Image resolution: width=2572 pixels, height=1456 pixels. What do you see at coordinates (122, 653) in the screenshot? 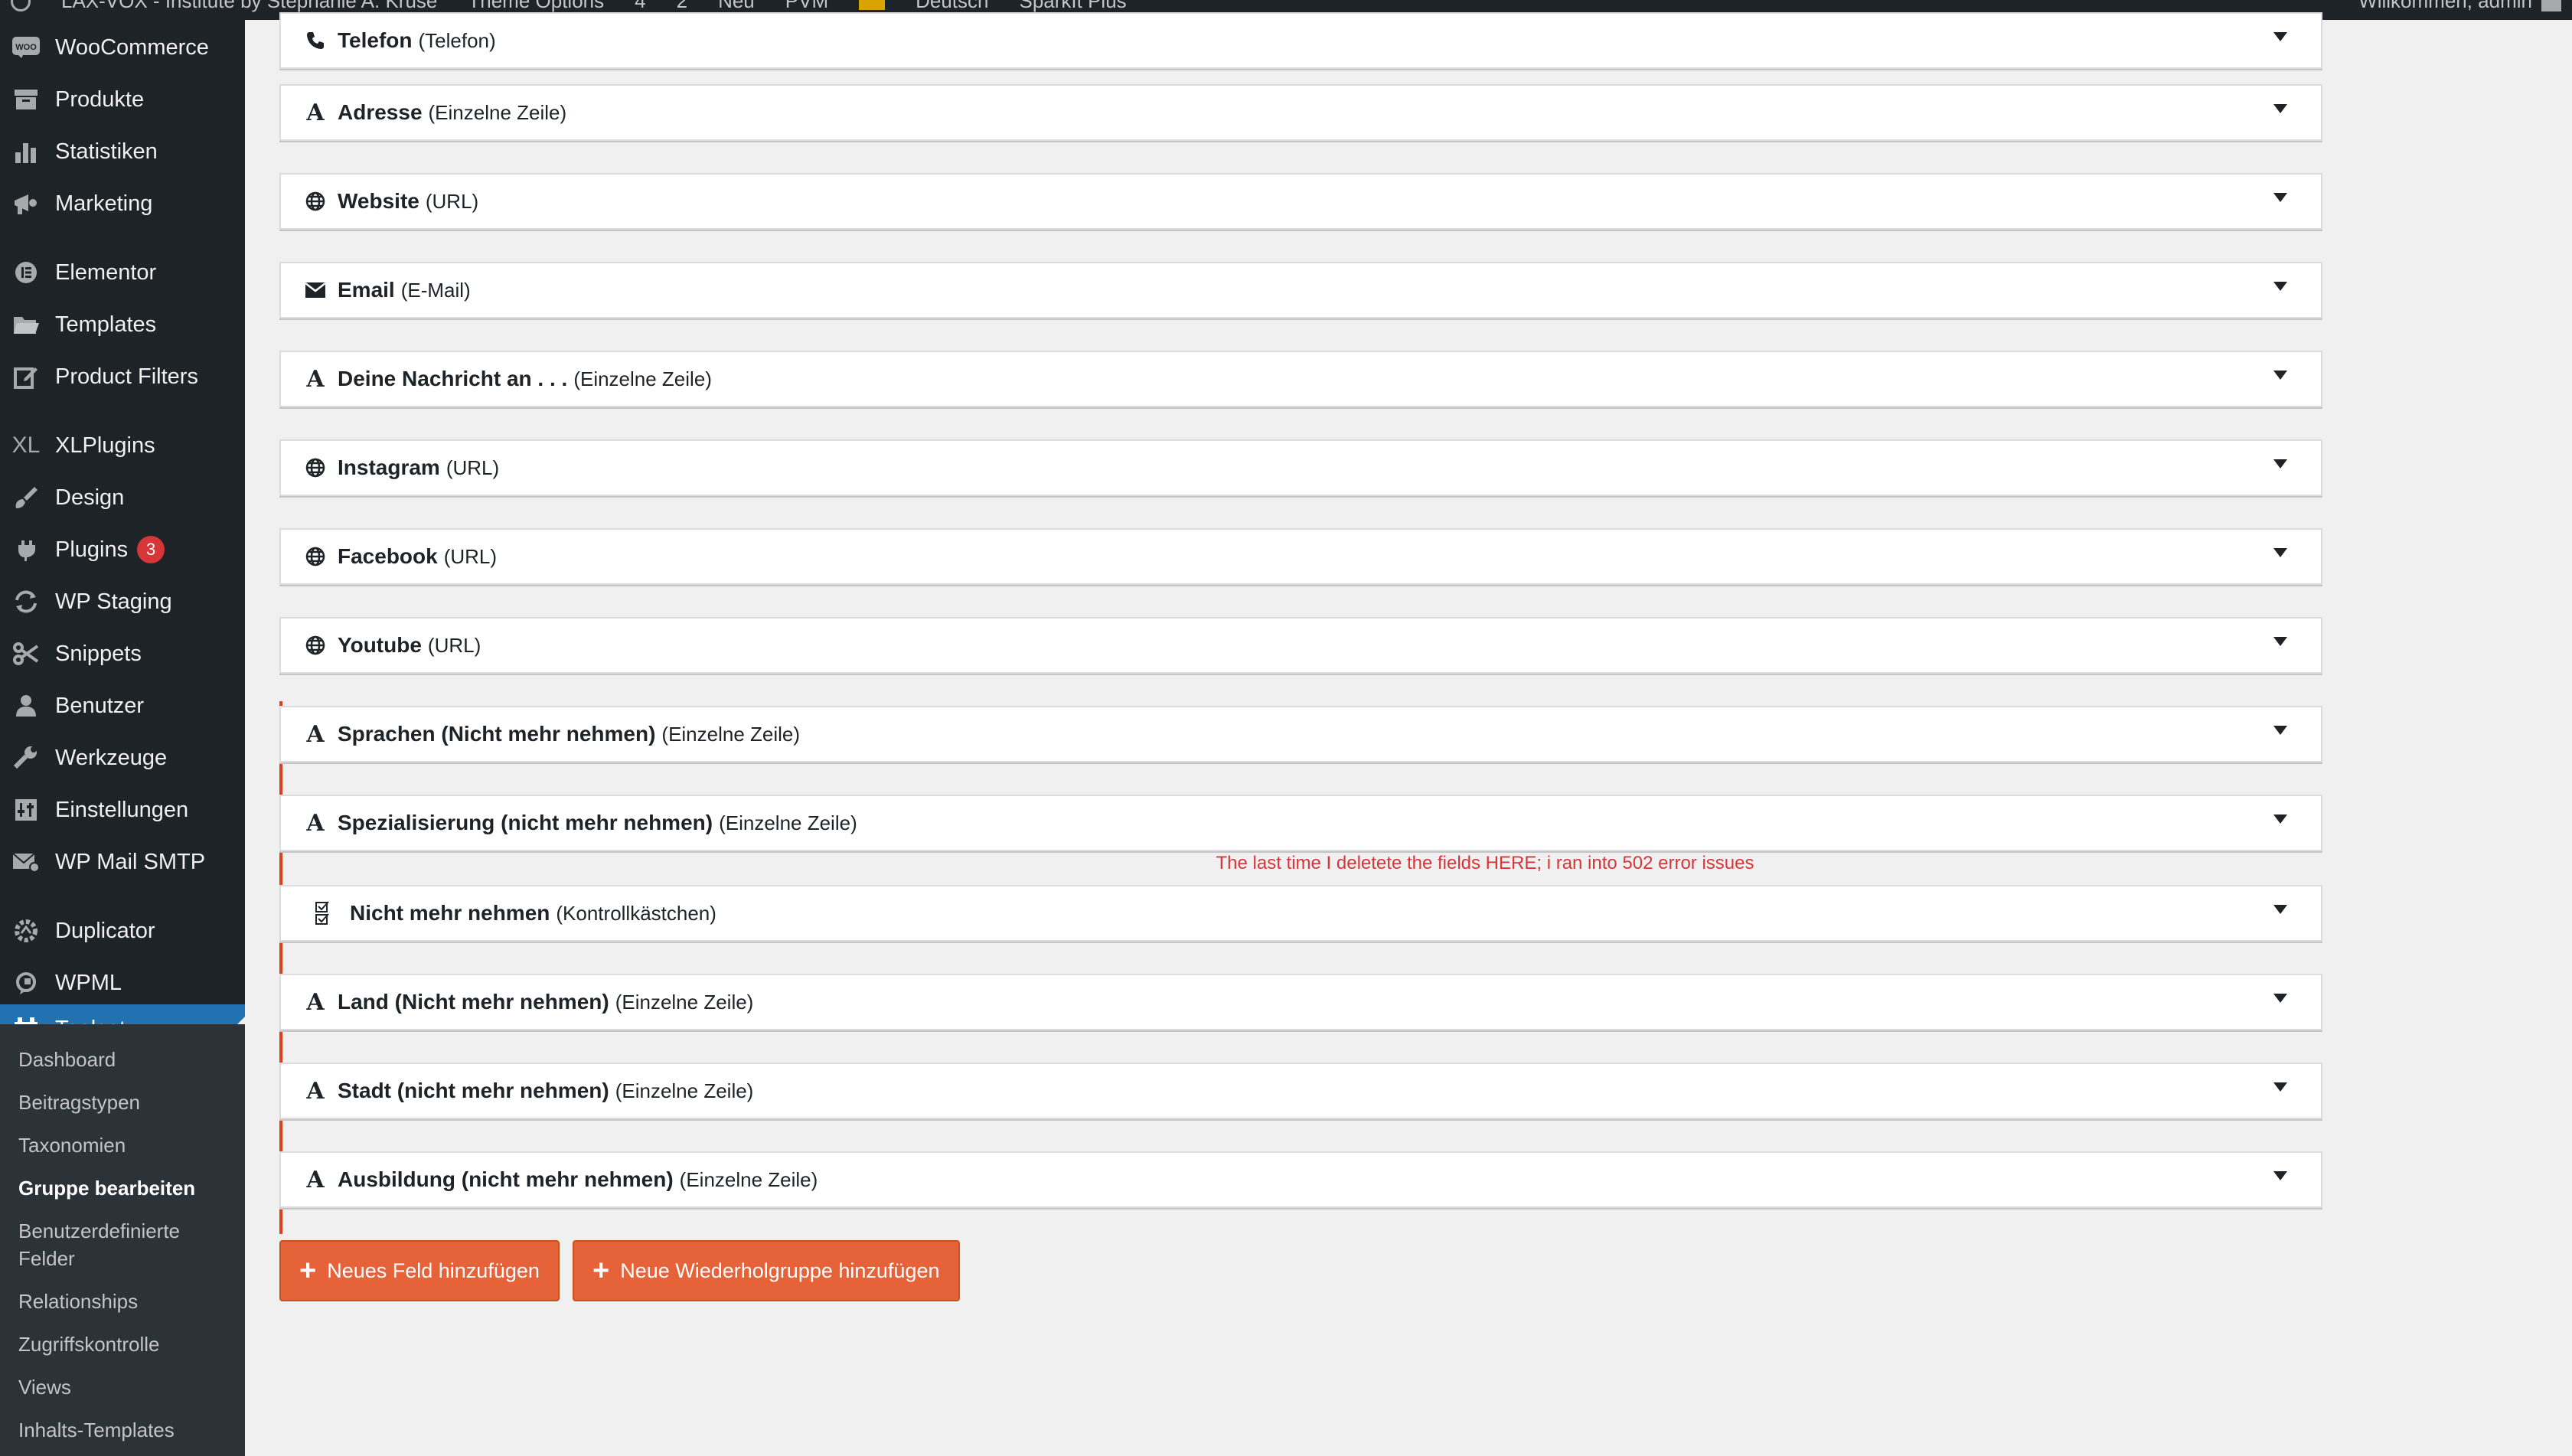
I see `sidebar-item-snippets: Snippets` at bounding box center [122, 653].